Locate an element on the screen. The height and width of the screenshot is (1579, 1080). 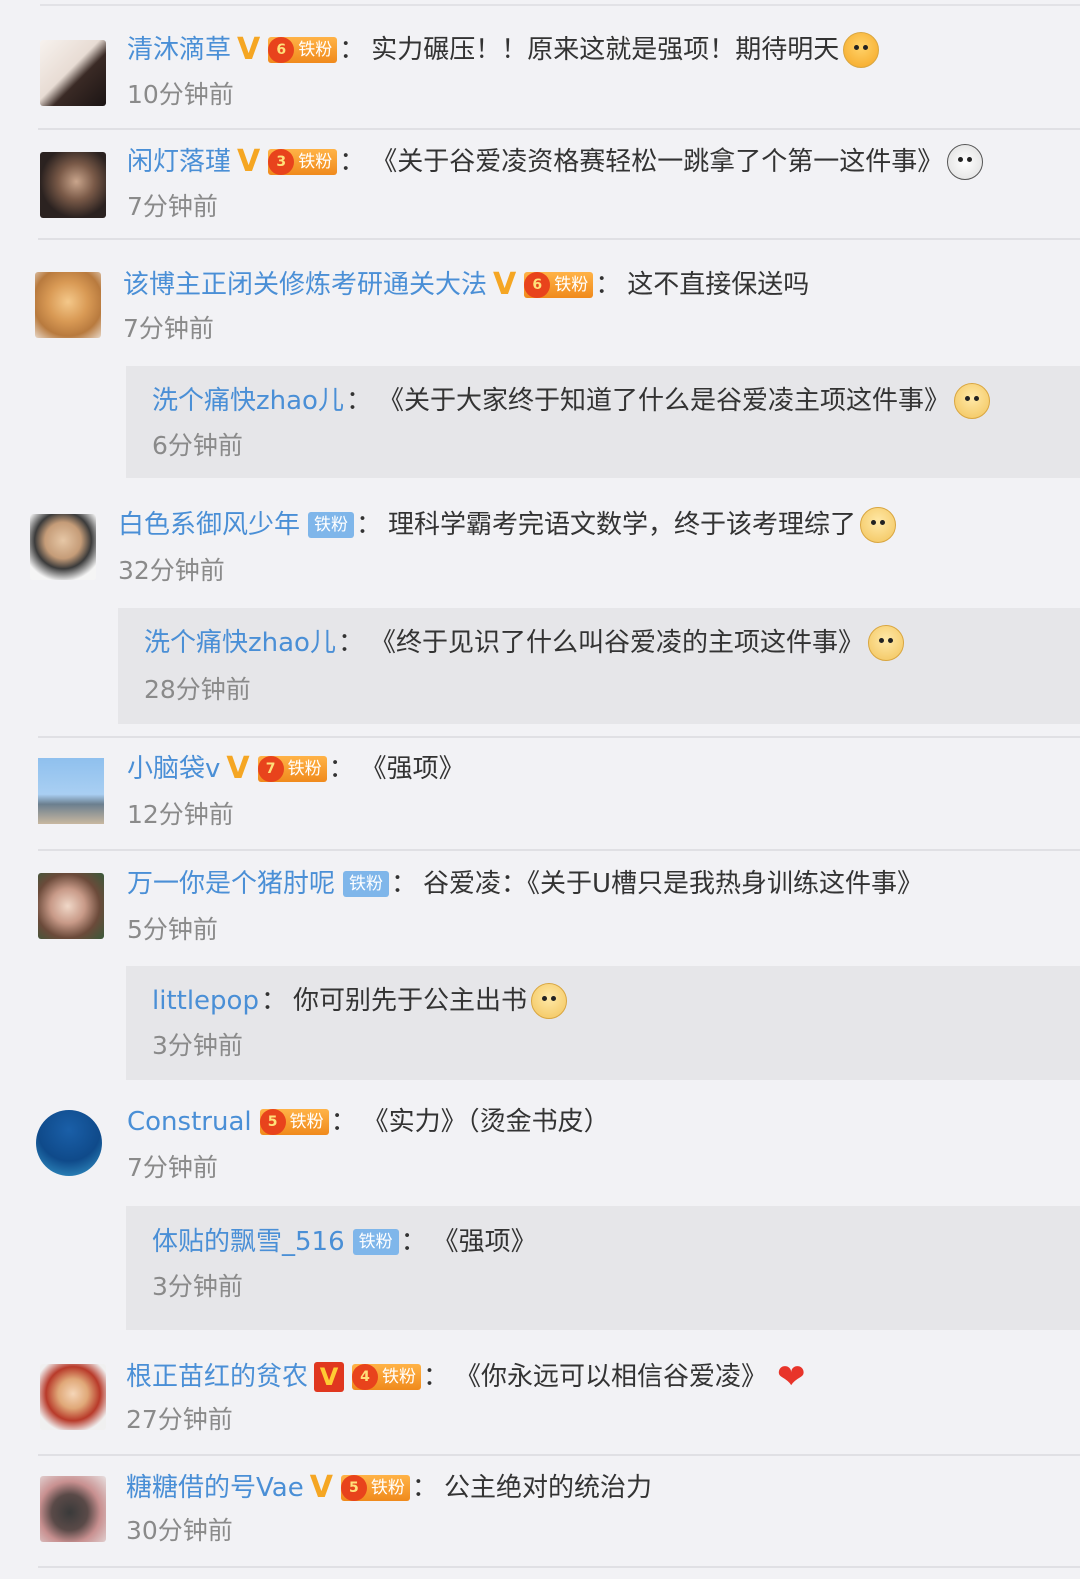
reply-time: 28分钟前 is located at coordinates (197, 689).